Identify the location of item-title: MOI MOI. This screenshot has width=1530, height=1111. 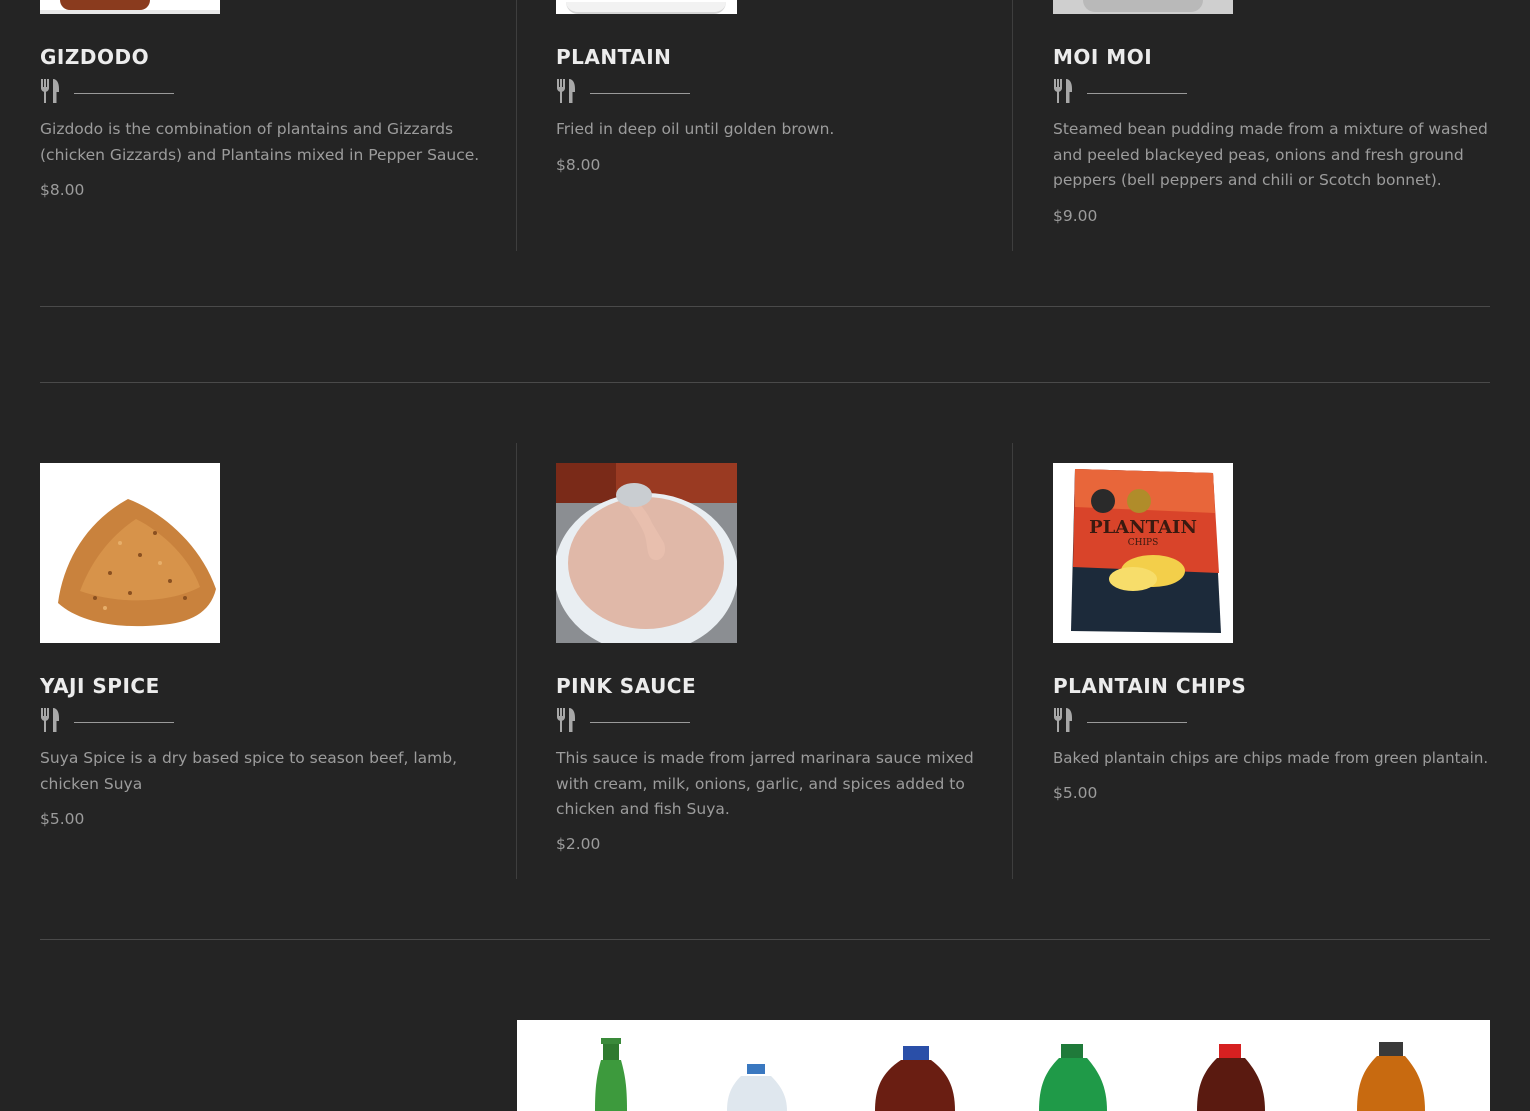
(1103, 57).